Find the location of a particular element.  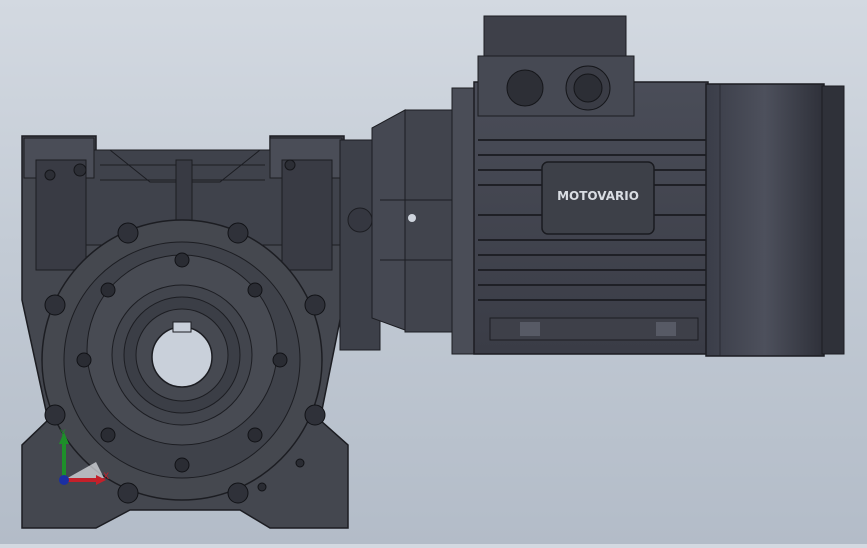

motor-adapter is located at coordinates (407, 221).